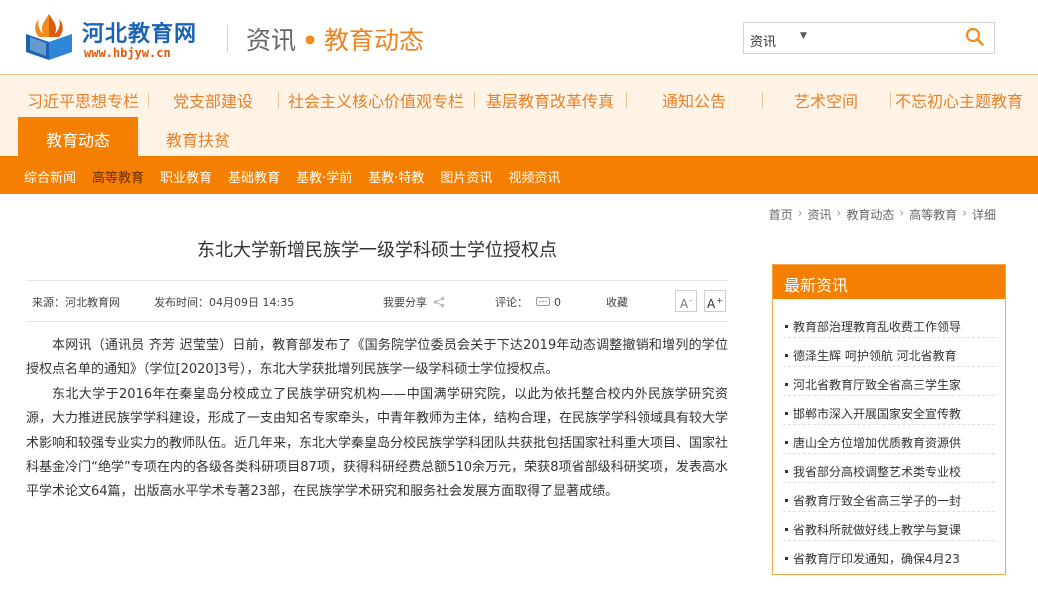  I want to click on site-header: 河北教育网 www.hbjyw.cn 资讯 • 教育动态 资讯 ▼, so click(519, 37).